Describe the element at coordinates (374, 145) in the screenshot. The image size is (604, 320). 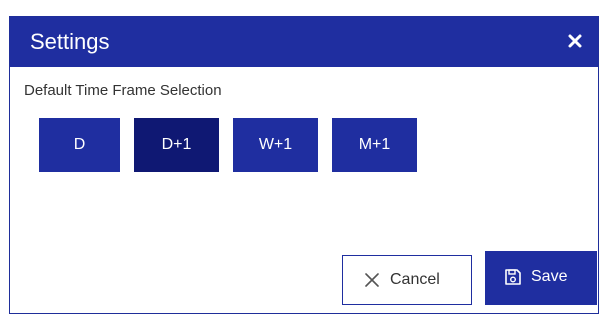
I see `time-frame-m1-button: M+1` at that location.